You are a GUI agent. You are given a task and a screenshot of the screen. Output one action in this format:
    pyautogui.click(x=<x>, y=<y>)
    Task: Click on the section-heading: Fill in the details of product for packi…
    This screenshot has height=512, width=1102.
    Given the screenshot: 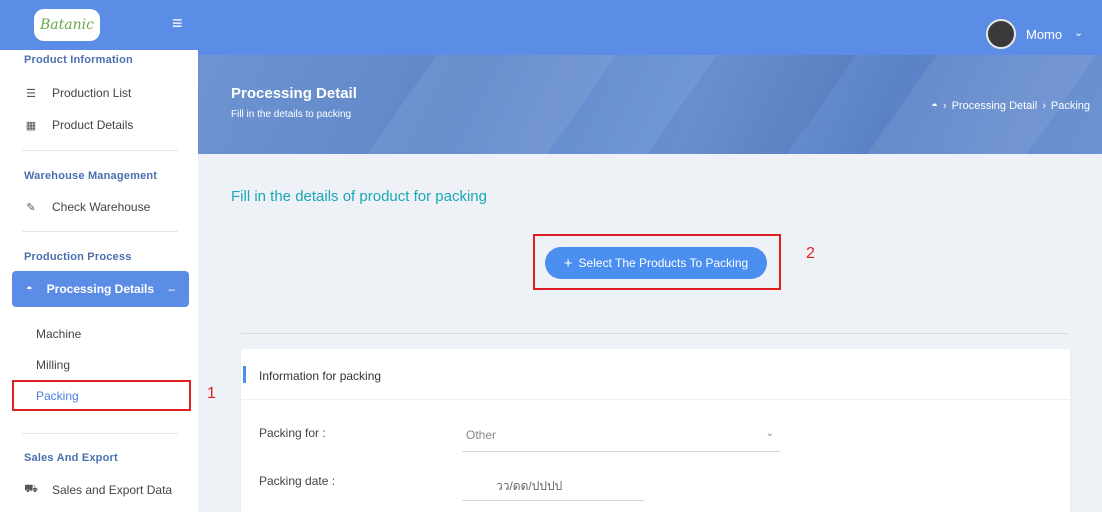 What is the action you would take?
    pyautogui.click(x=359, y=196)
    